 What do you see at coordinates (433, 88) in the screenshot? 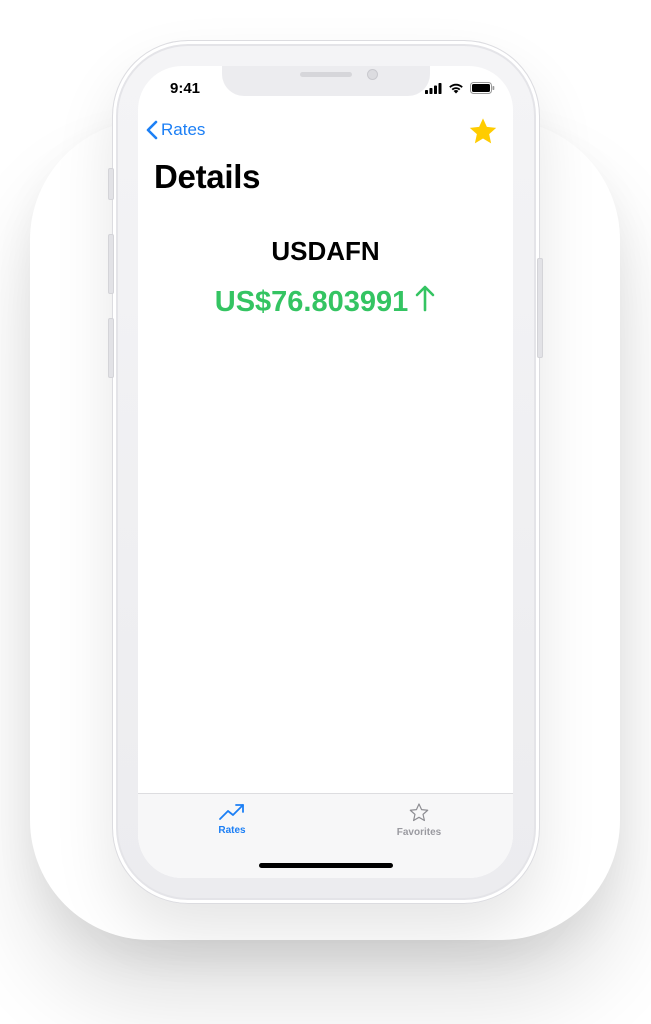
I see `signal-icon` at bounding box center [433, 88].